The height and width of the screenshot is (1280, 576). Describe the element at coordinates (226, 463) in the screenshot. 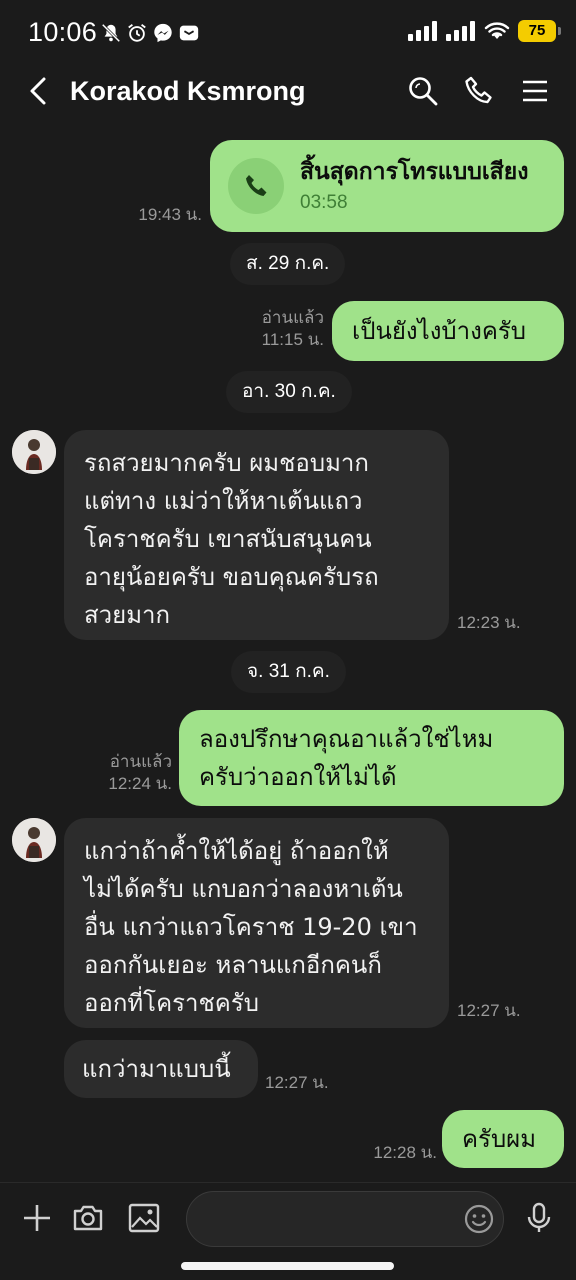

I see `message-line: รถสวยมากครับ ผมชอบมาก` at that location.